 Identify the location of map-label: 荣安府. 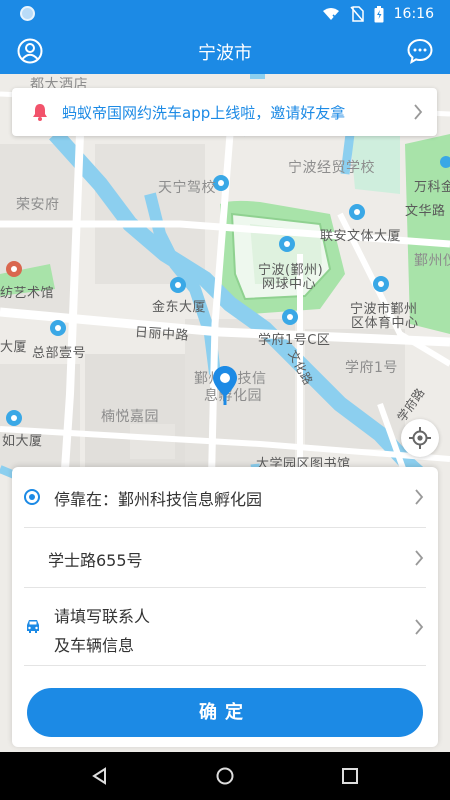
(38, 205).